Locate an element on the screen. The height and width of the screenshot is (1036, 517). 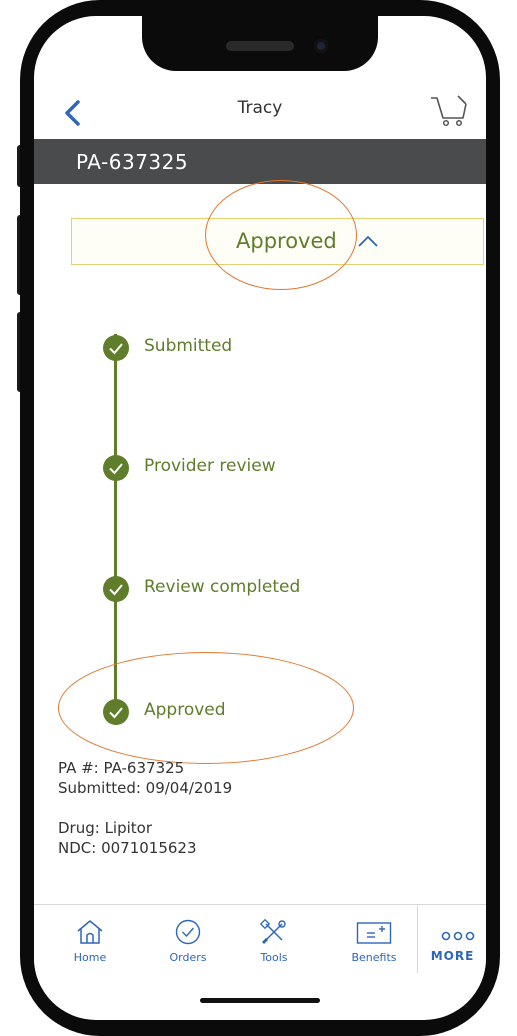
home-icon is located at coordinates (90, 932).